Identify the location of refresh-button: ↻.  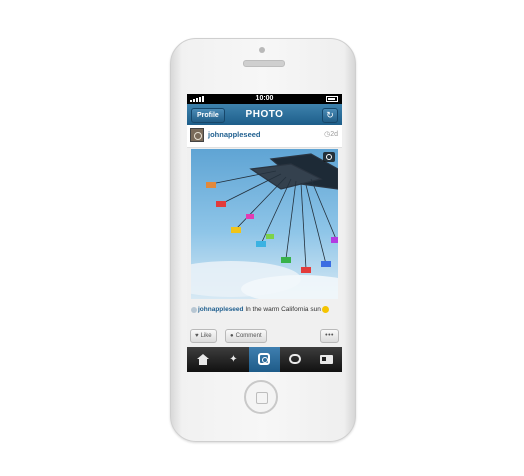
(330, 115).